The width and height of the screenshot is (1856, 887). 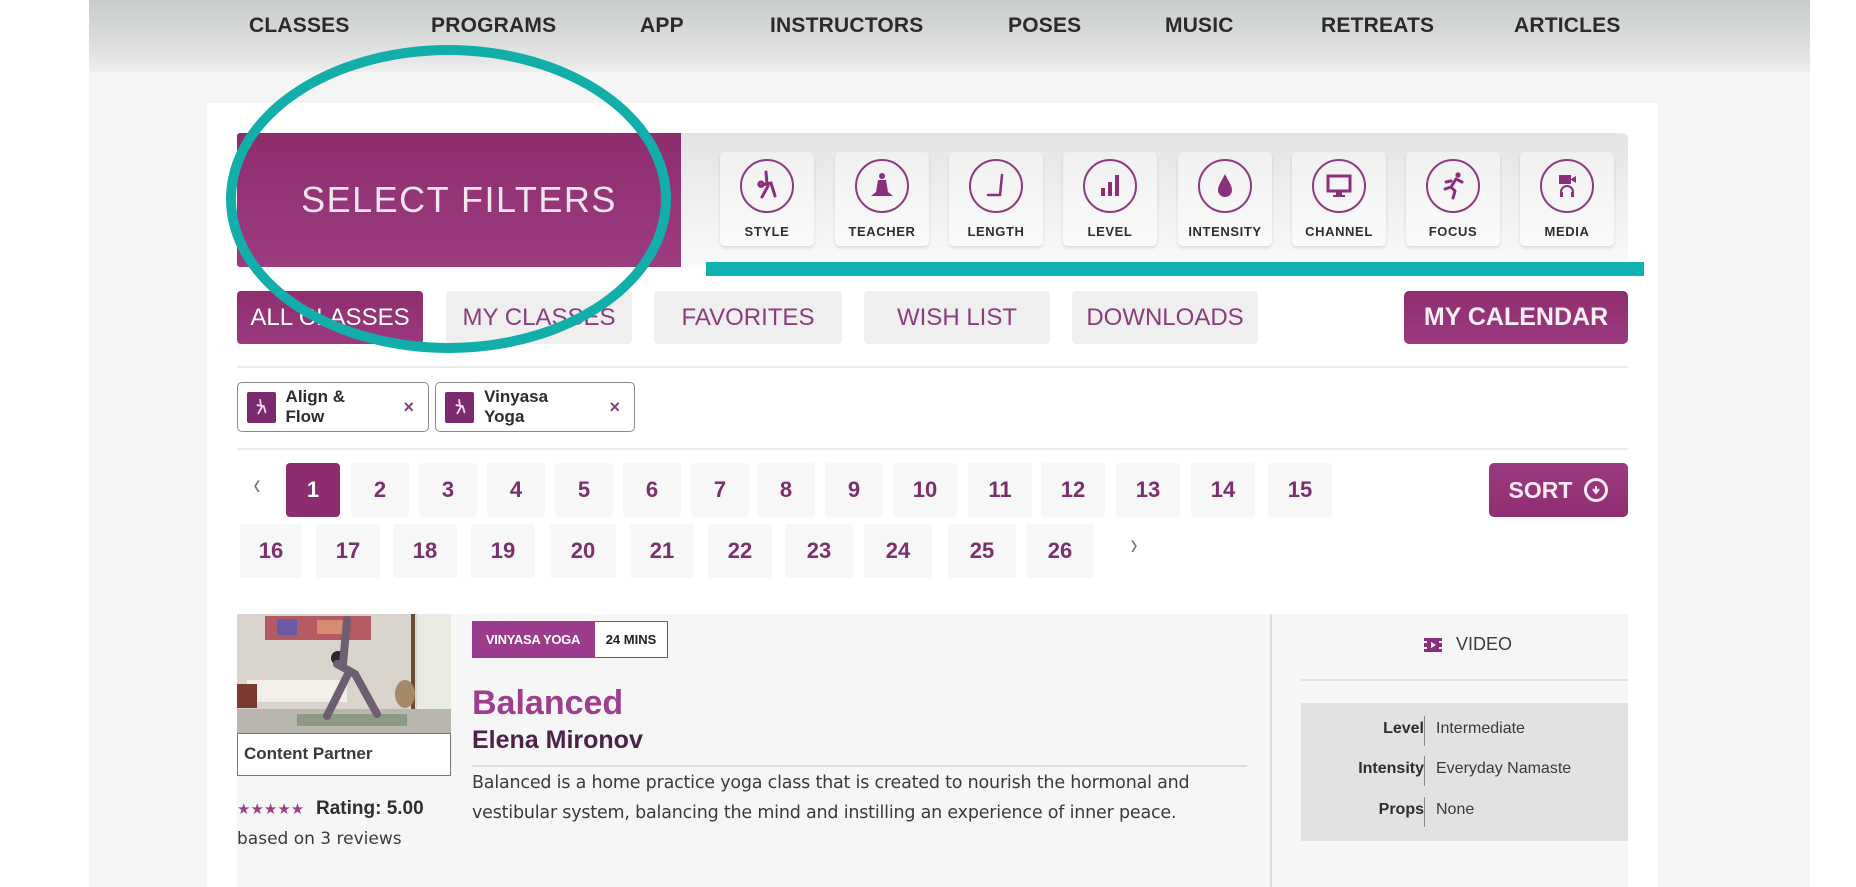 What do you see at coordinates (313, 490) in the screenshot?
I see `page-1-button: 1` at bounding box center [313, 490].